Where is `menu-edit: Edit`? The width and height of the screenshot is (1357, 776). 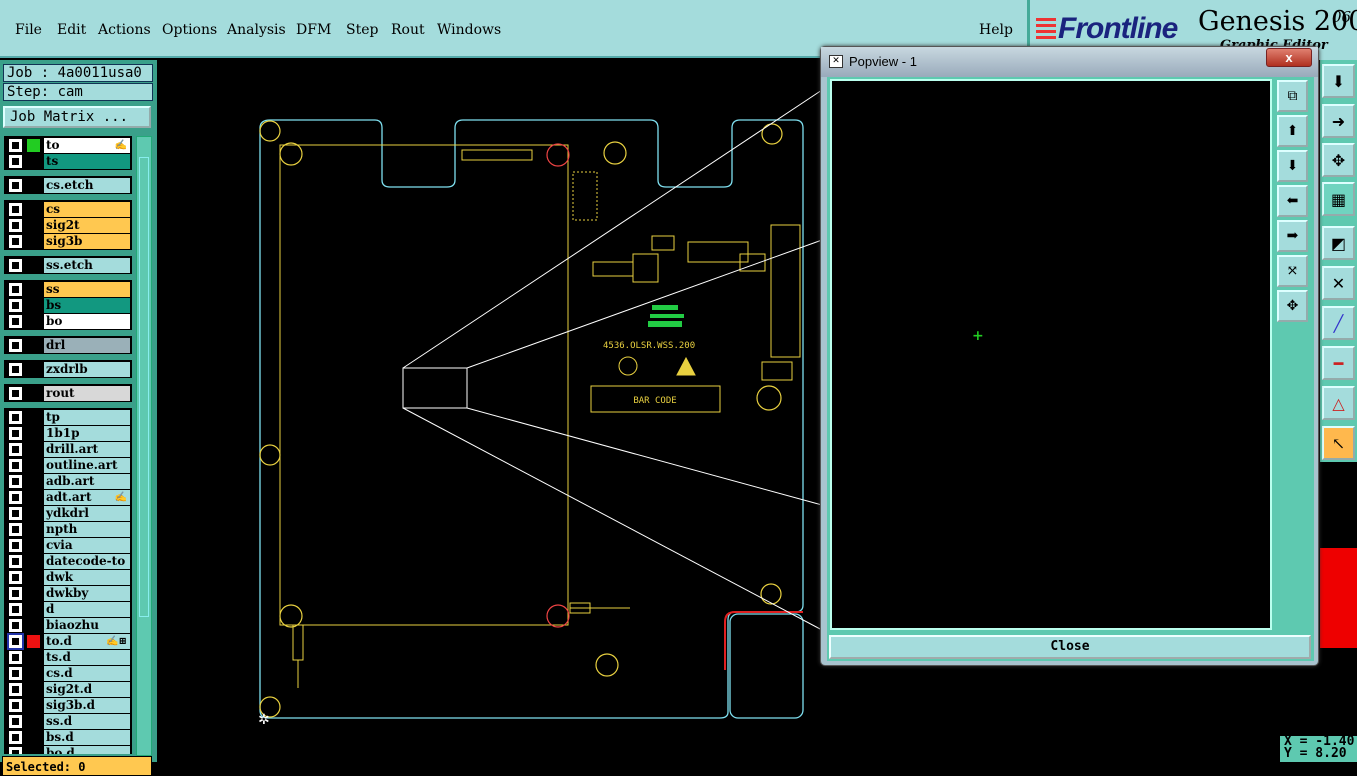
menu-edit: Edit is located at coordinates (71, 30).